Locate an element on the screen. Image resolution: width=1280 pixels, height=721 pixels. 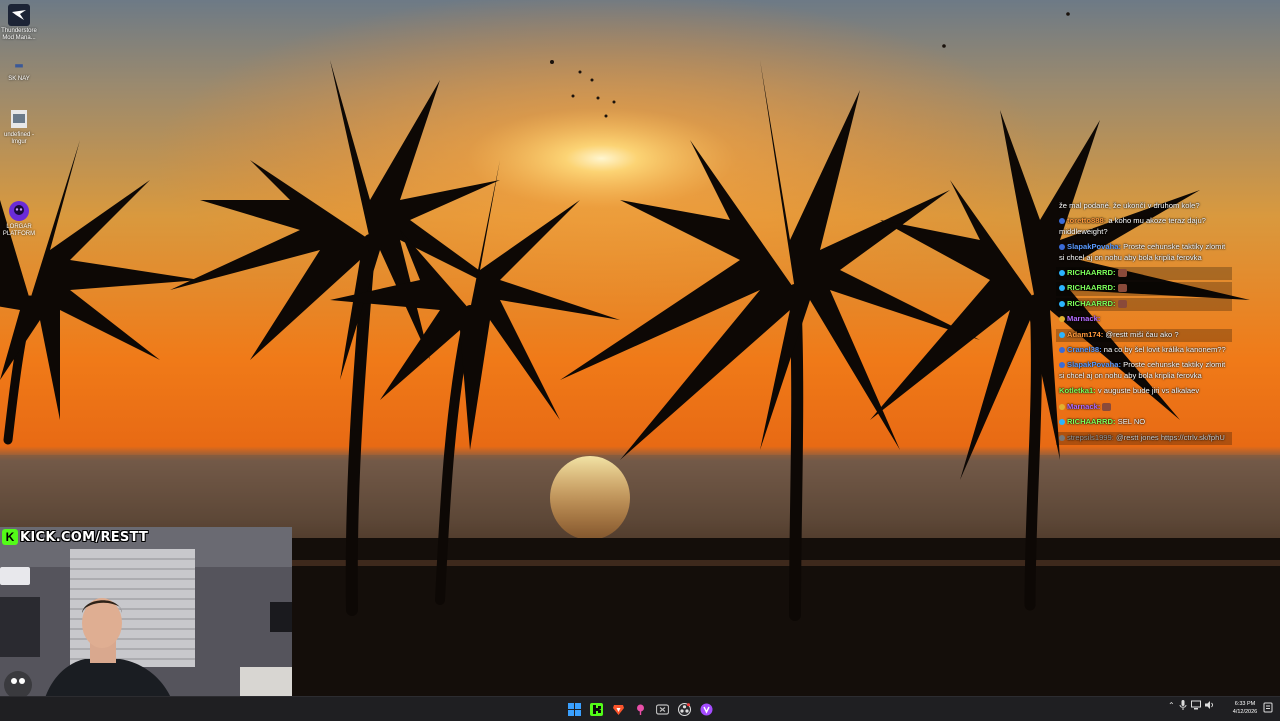
desktop-icon-label: undefined - Imgur is located at coordinates (19, 138).